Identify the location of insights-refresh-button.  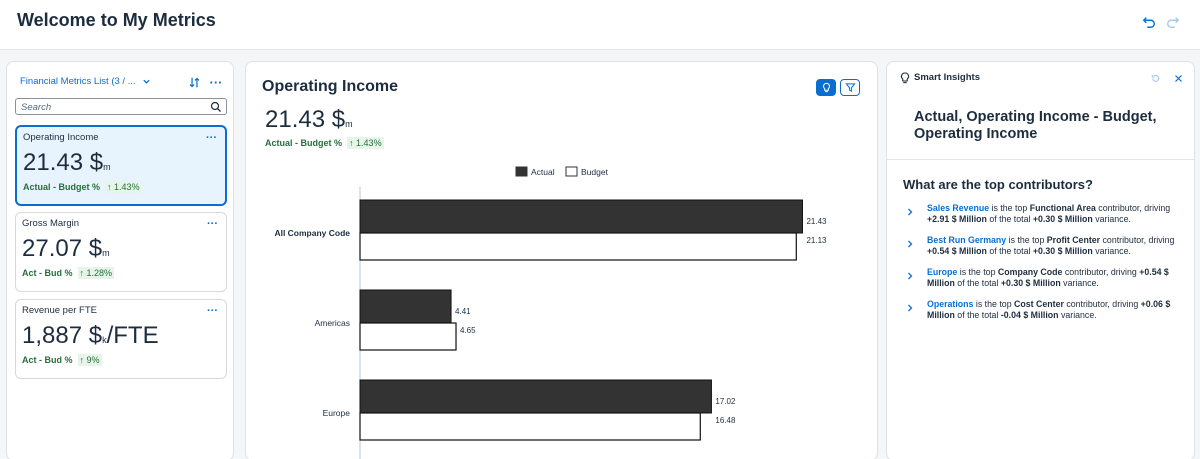
(1155, 78).